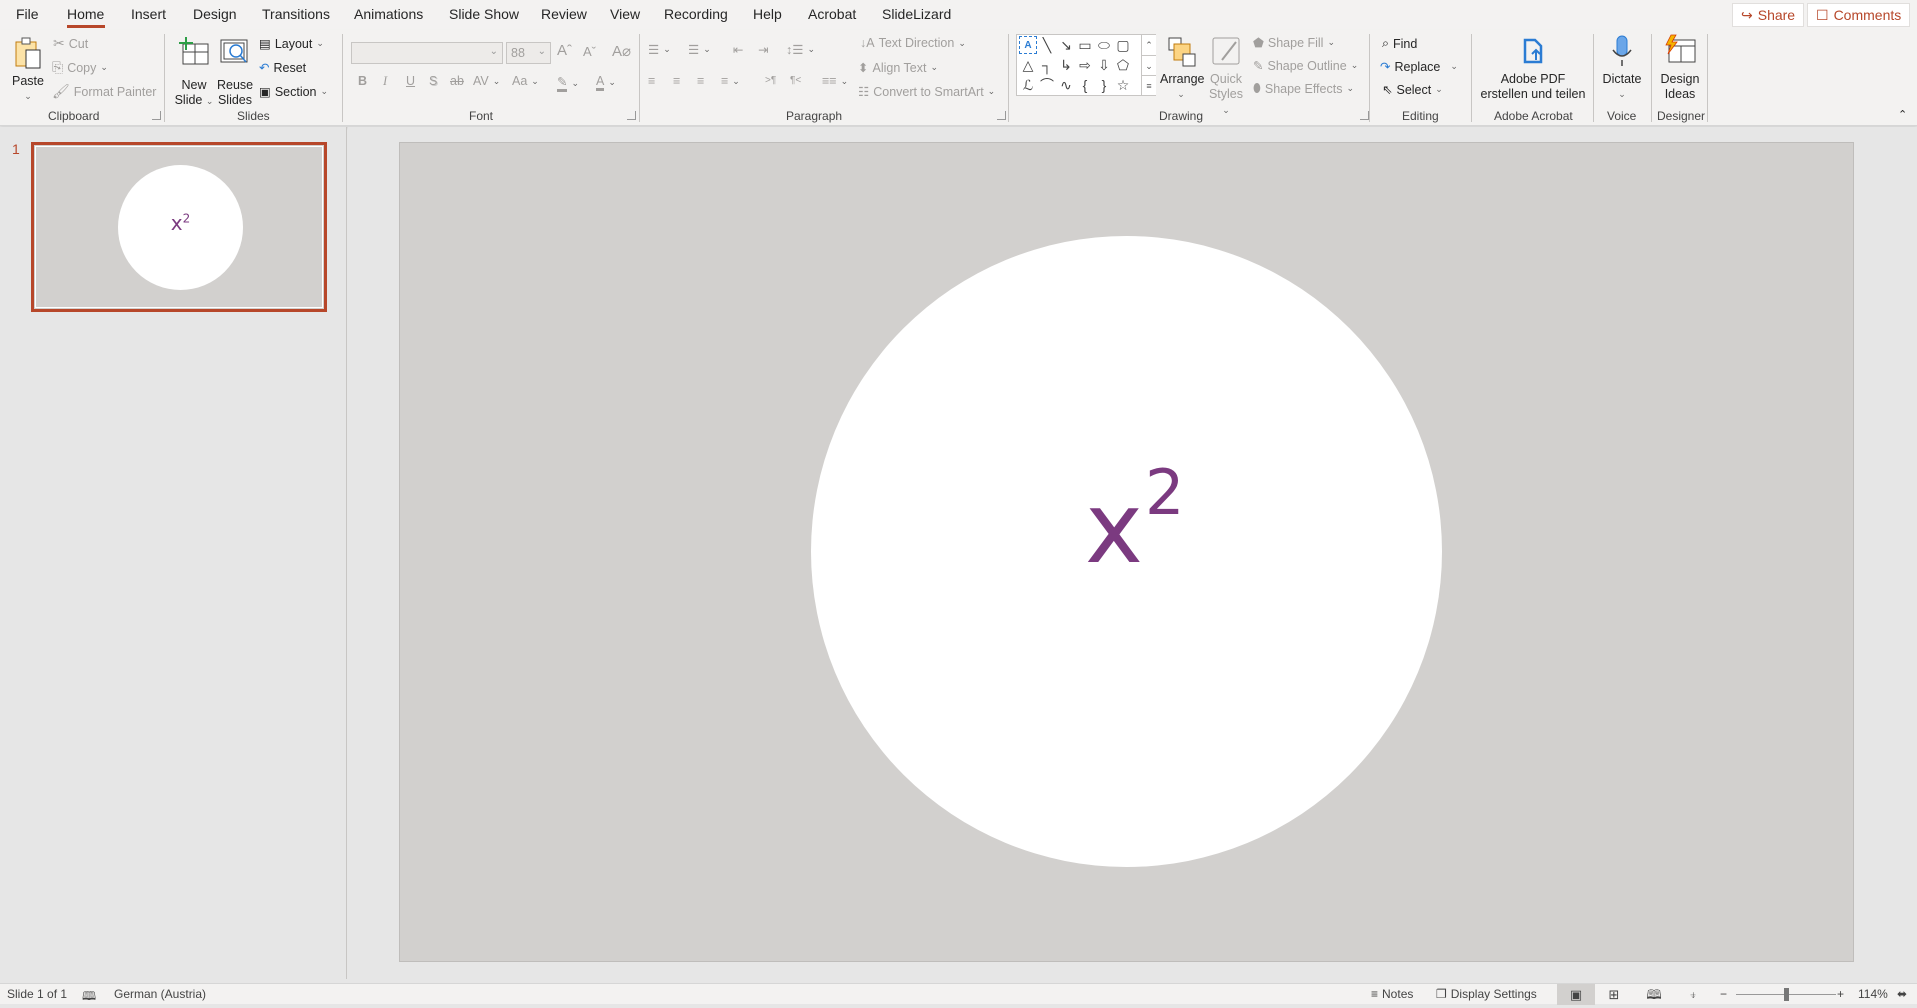  Describe the element at coordinates (1399, 43) in the screenshot. I see `find-button: ⌕ Find` at that location.